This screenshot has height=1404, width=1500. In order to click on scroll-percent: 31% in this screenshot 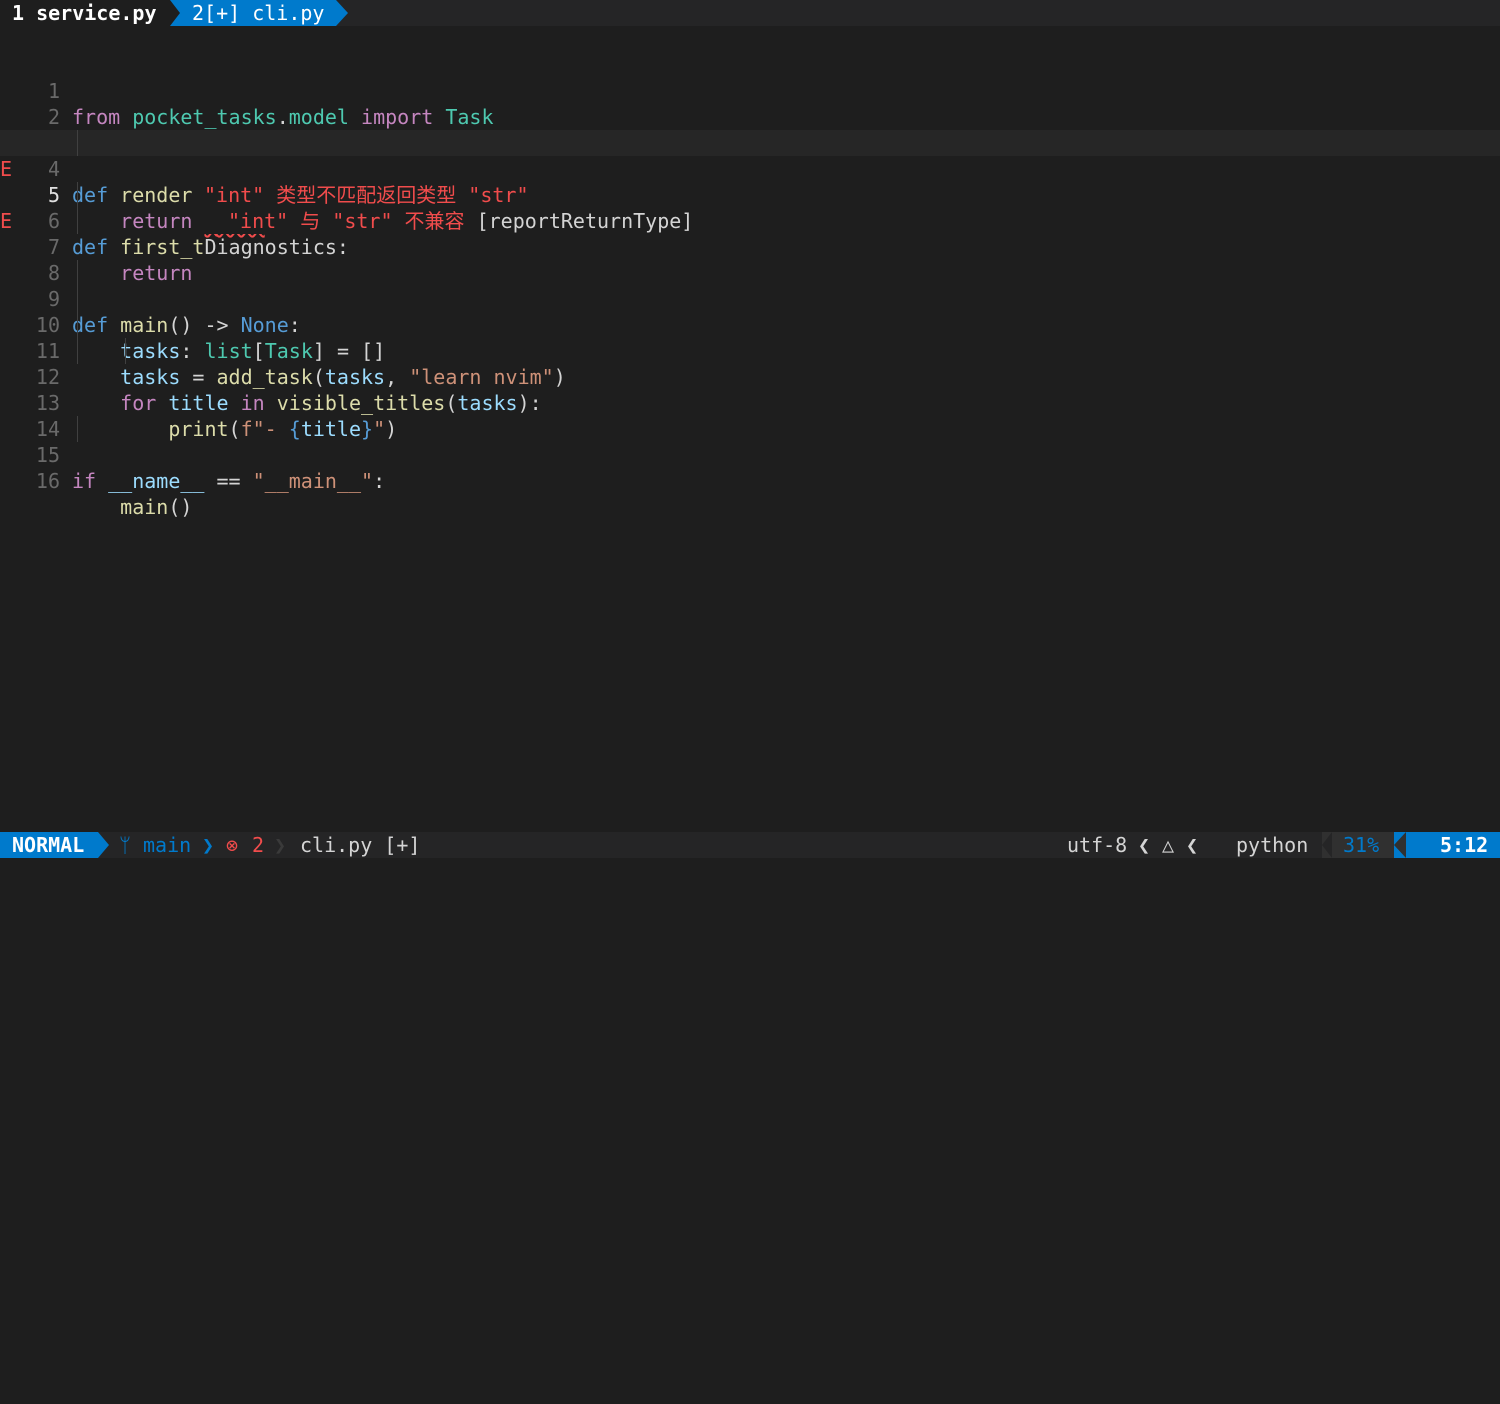, I will do `click(1361, 845)`.